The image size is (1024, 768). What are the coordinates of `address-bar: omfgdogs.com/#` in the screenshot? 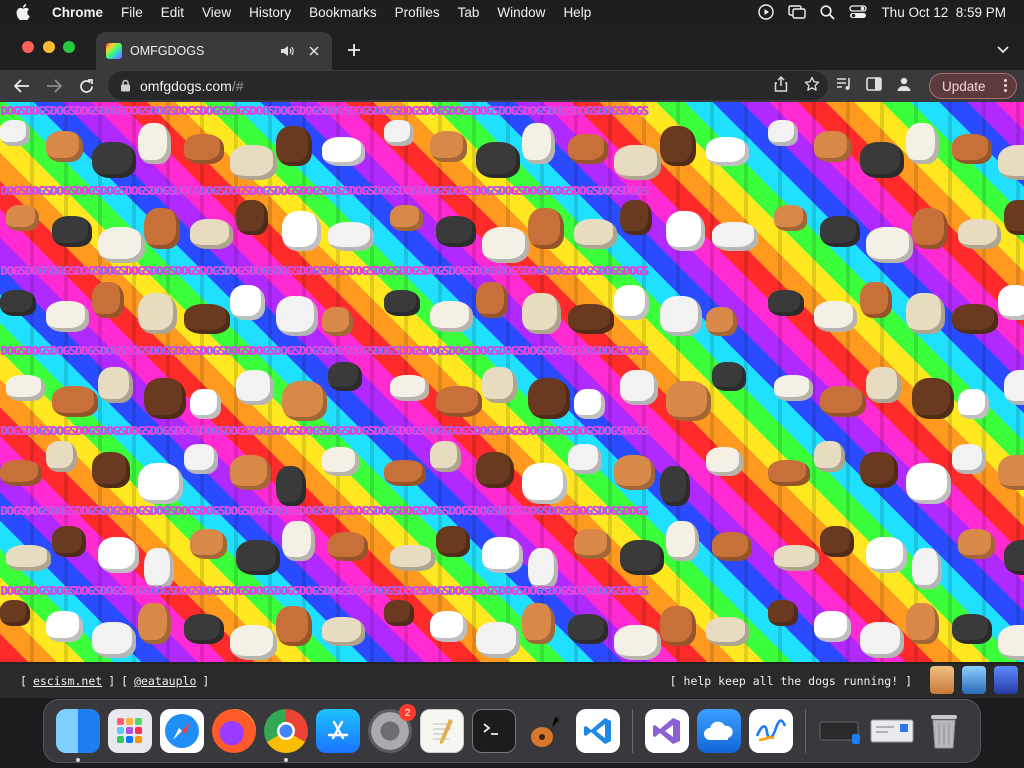 It's located at (468, 85).